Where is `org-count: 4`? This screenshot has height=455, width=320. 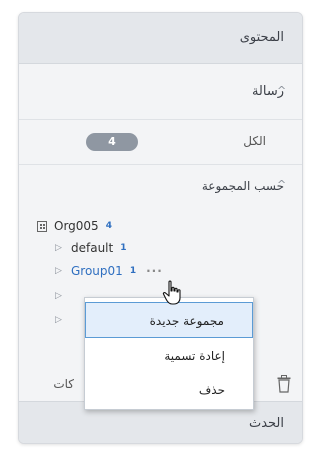
org-count: 4 is located at coordinates (108, 226).